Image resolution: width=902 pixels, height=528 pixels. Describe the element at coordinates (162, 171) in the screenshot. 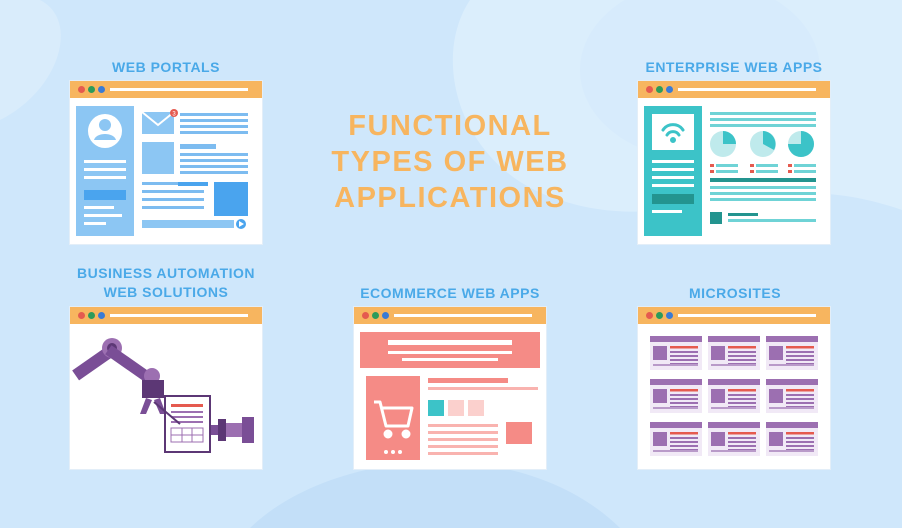

I see `web-portal-illustration: 3` at that location.